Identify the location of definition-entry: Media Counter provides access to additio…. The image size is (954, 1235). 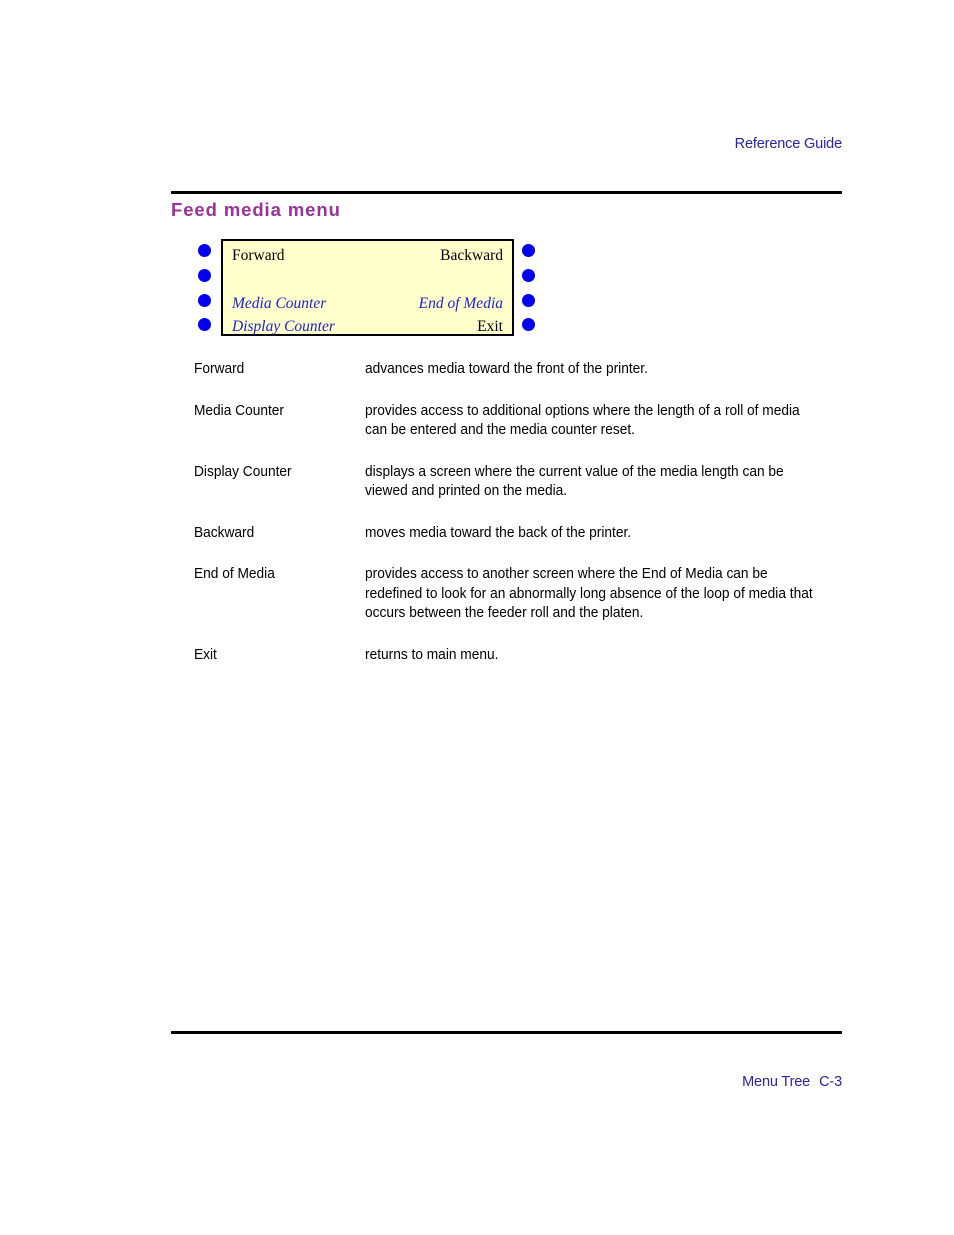
(524, 421).